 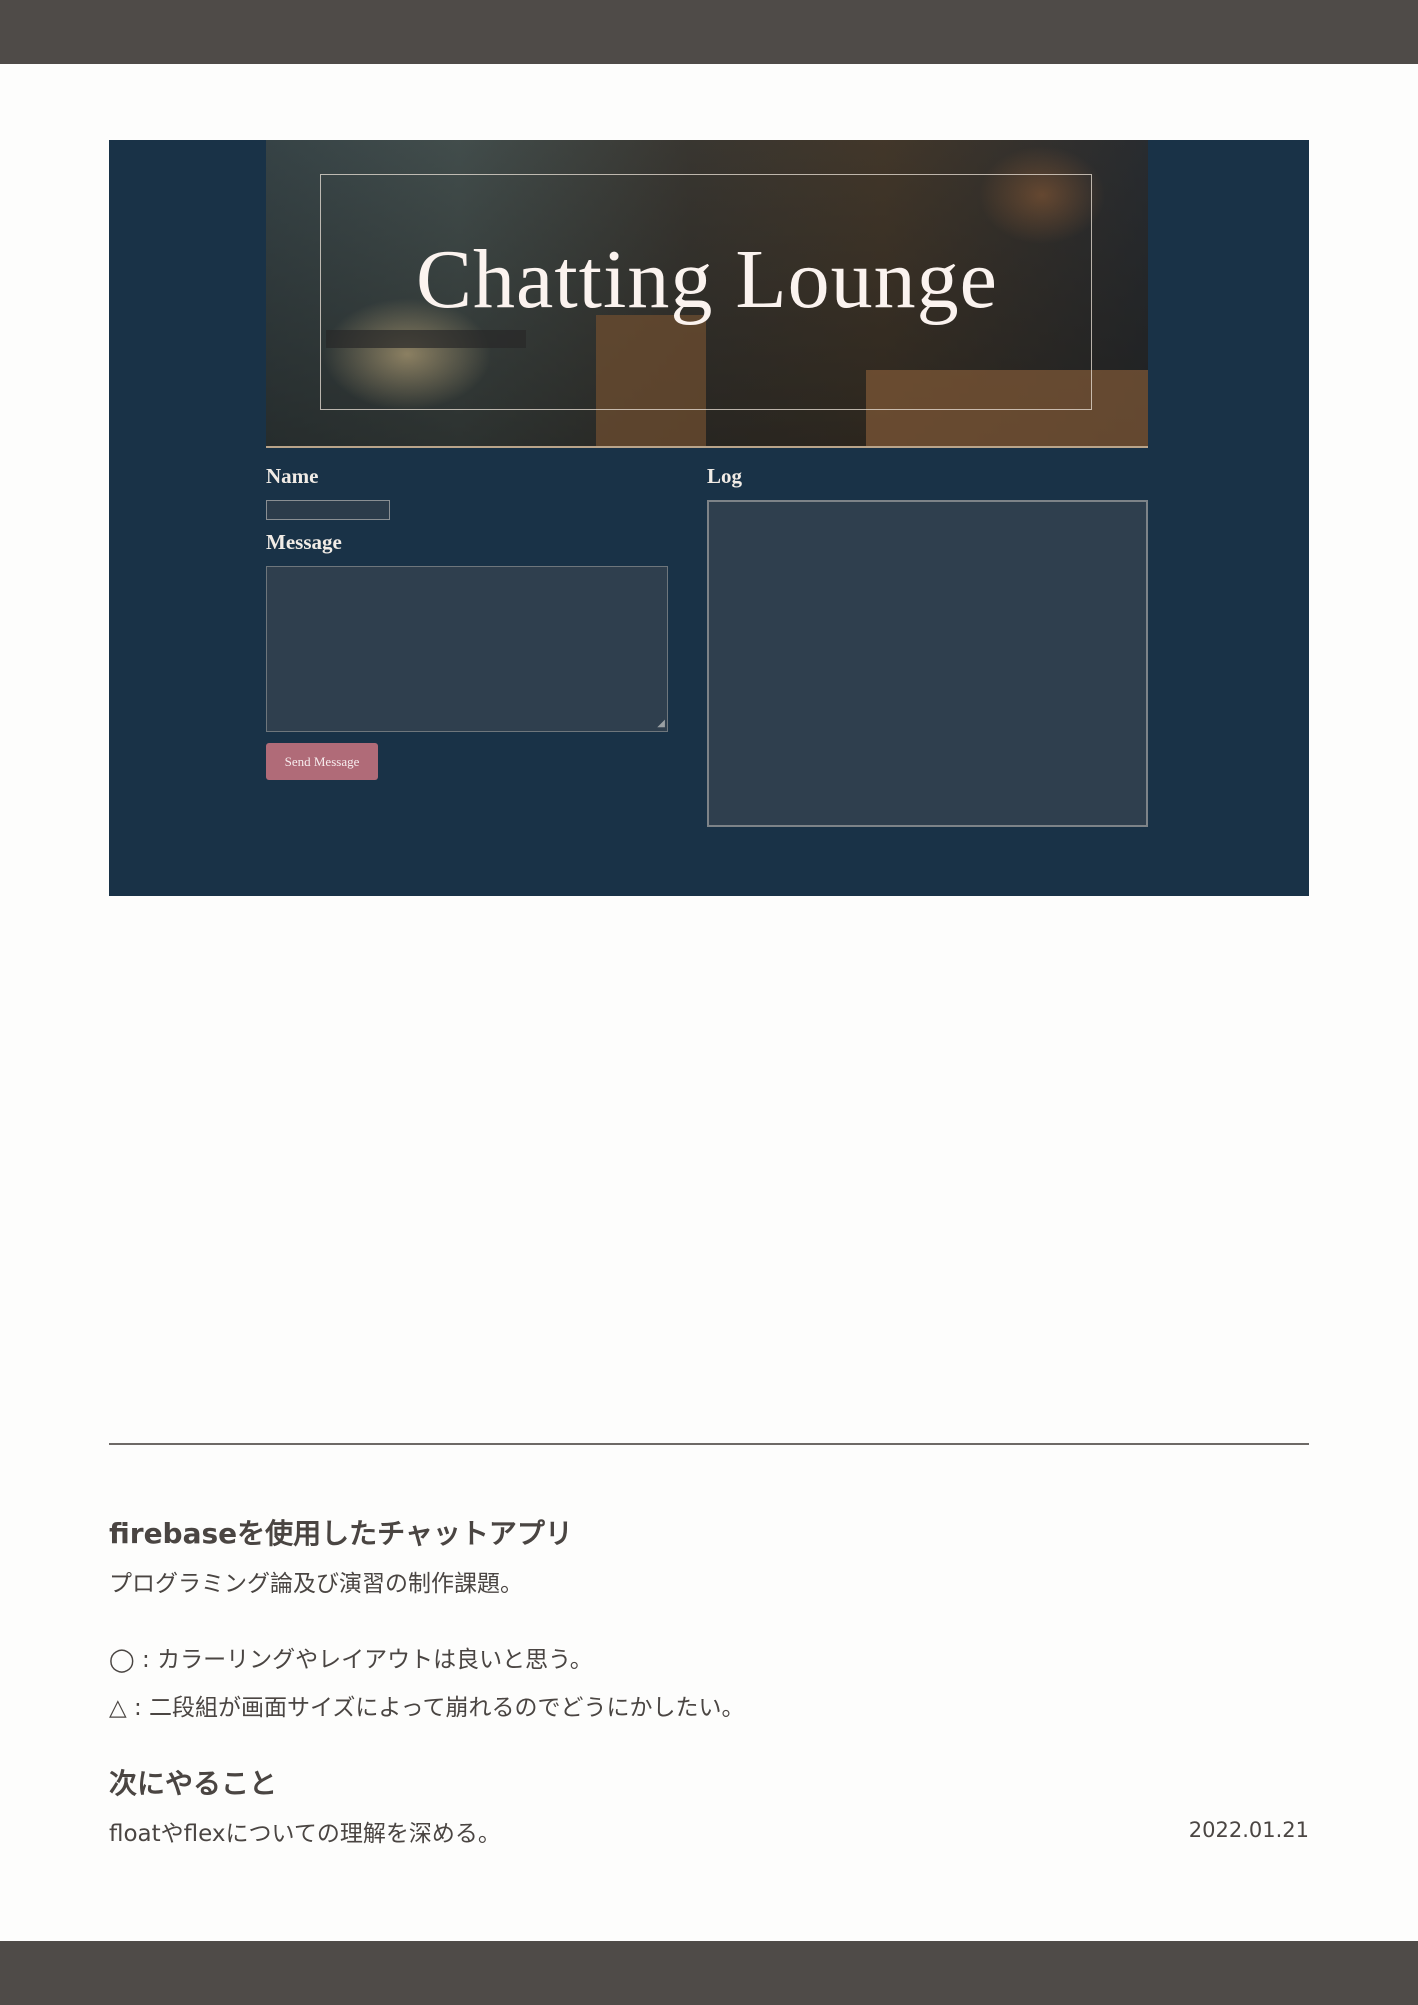 What do you see at coordinates (341, 1533) in the screenshot?
I see `project-heading: firebaseを使用したチャットアプリ` at bounding box center [341, 1533].